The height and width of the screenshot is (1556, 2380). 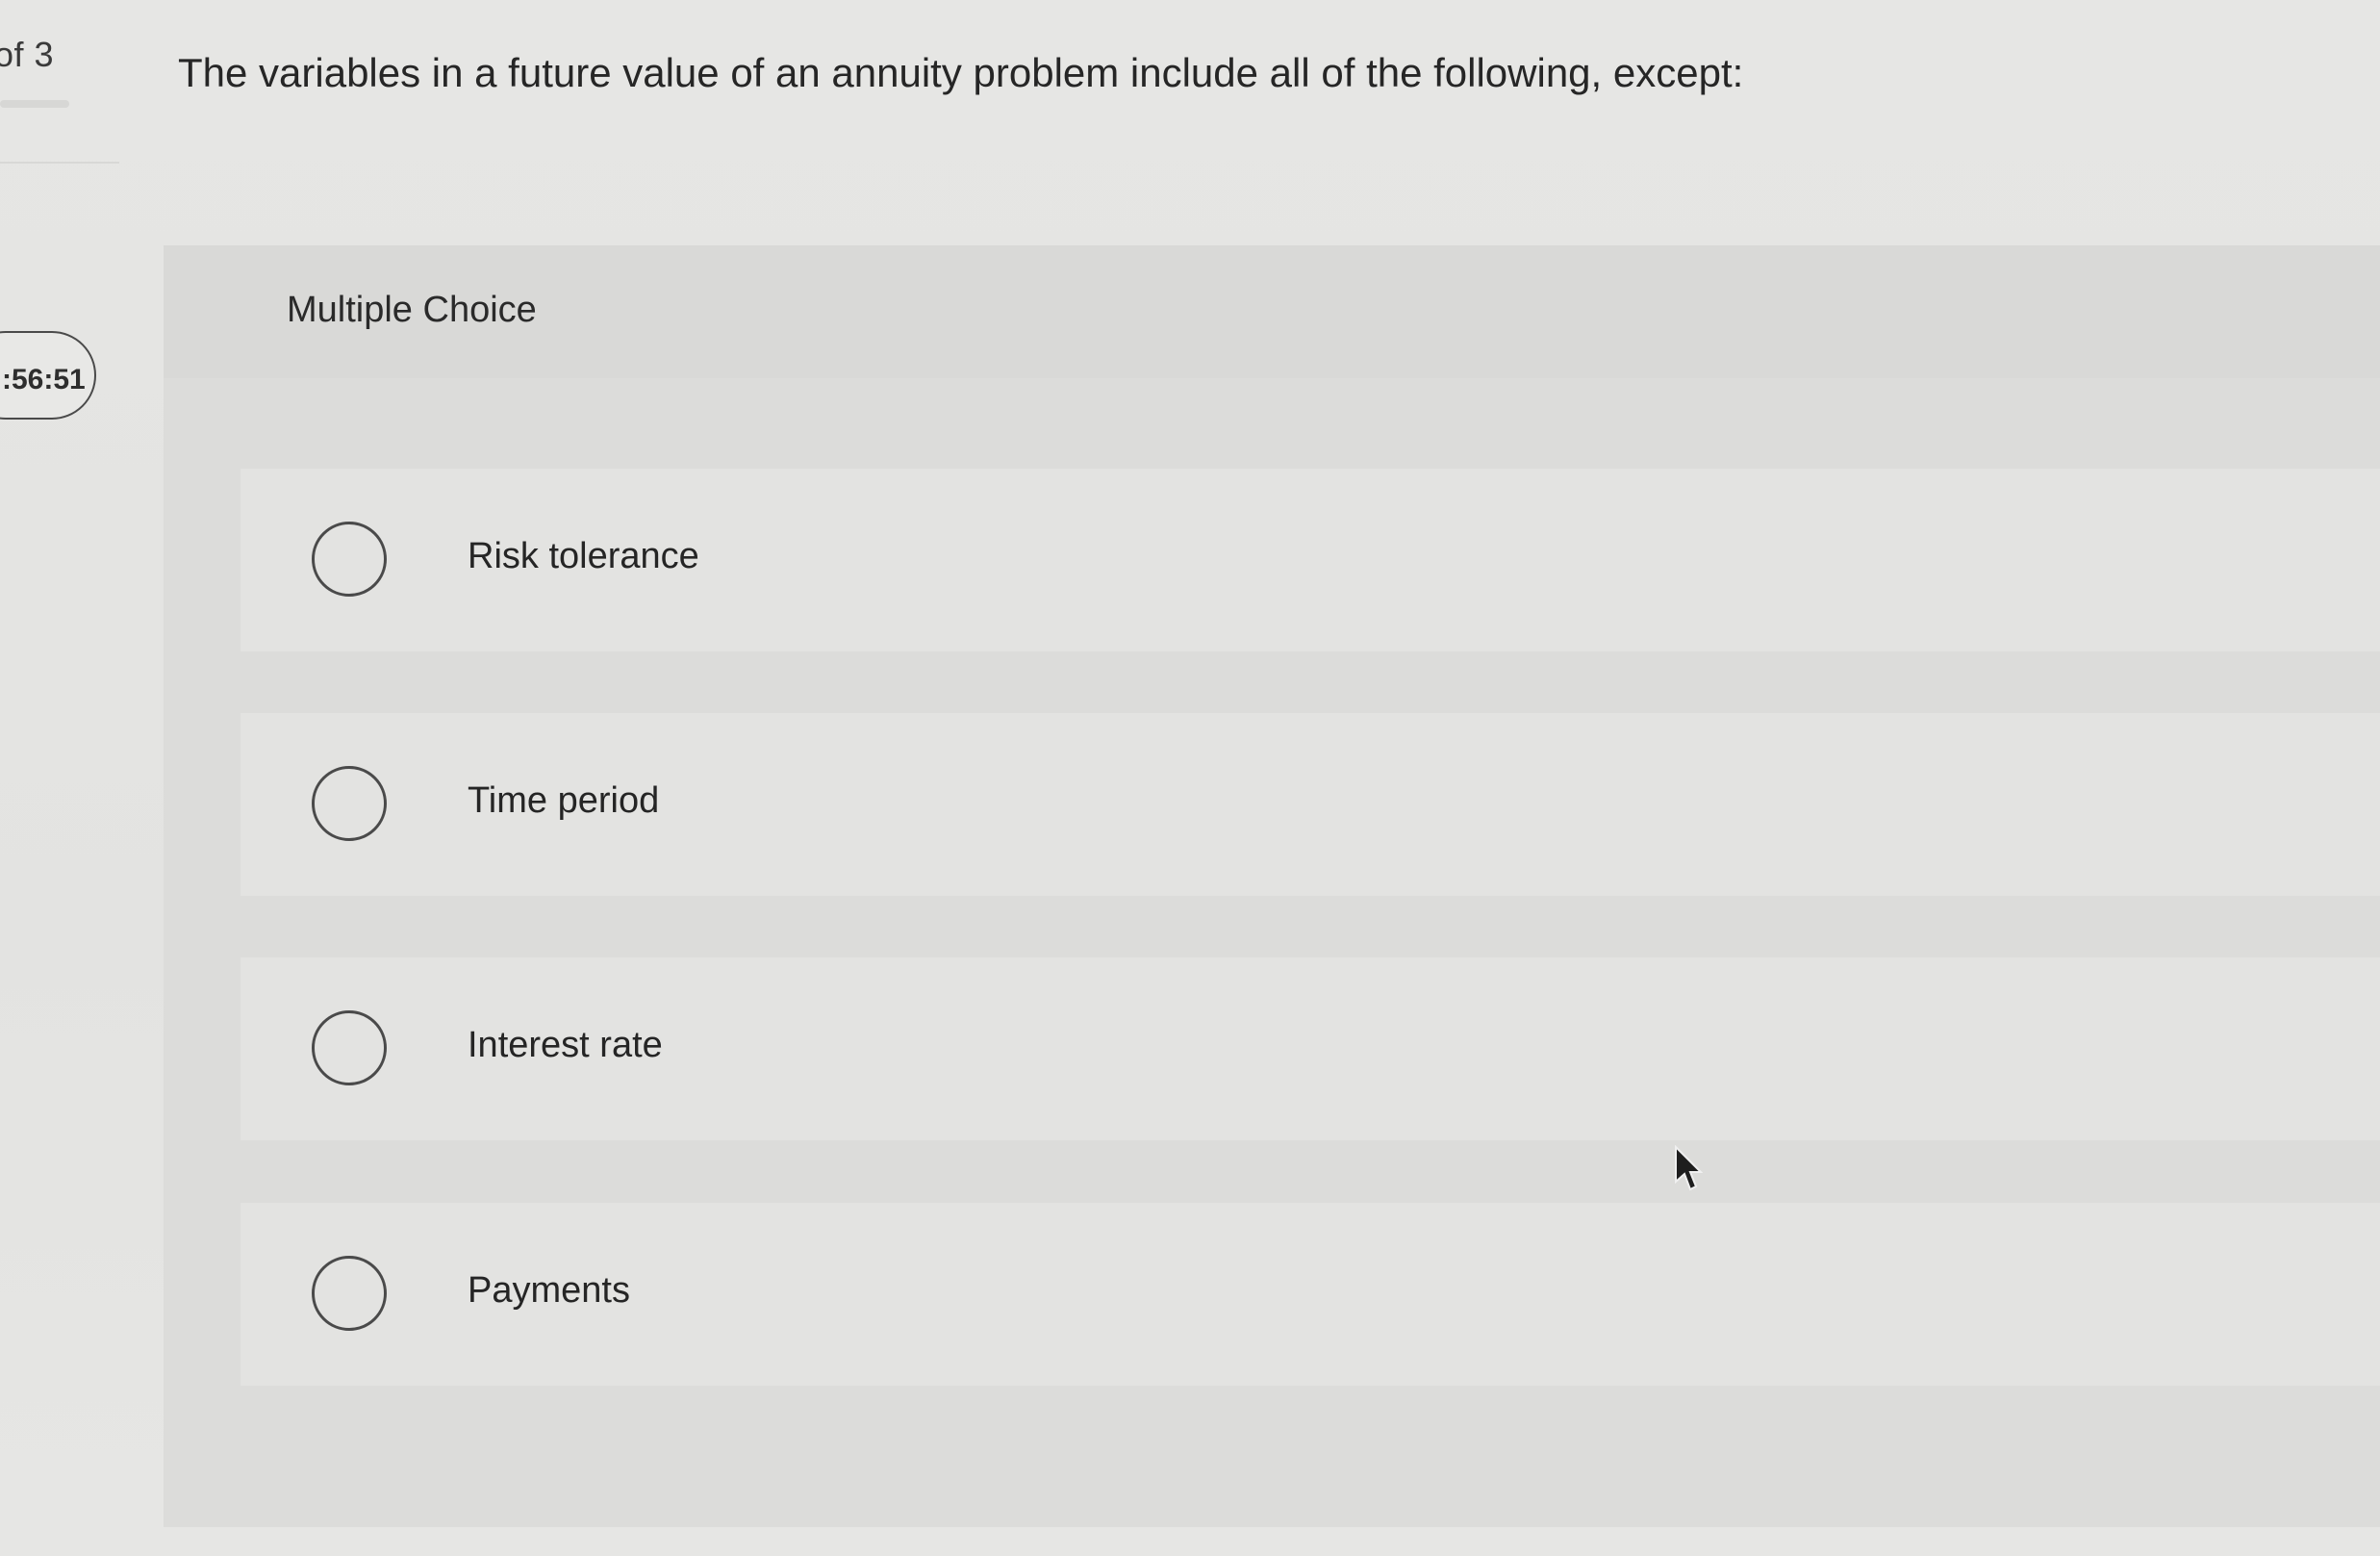 What do you see at coordinates (35, 104) in the screenshot?
I see `progress-bar` at bounding box center [35, 104].